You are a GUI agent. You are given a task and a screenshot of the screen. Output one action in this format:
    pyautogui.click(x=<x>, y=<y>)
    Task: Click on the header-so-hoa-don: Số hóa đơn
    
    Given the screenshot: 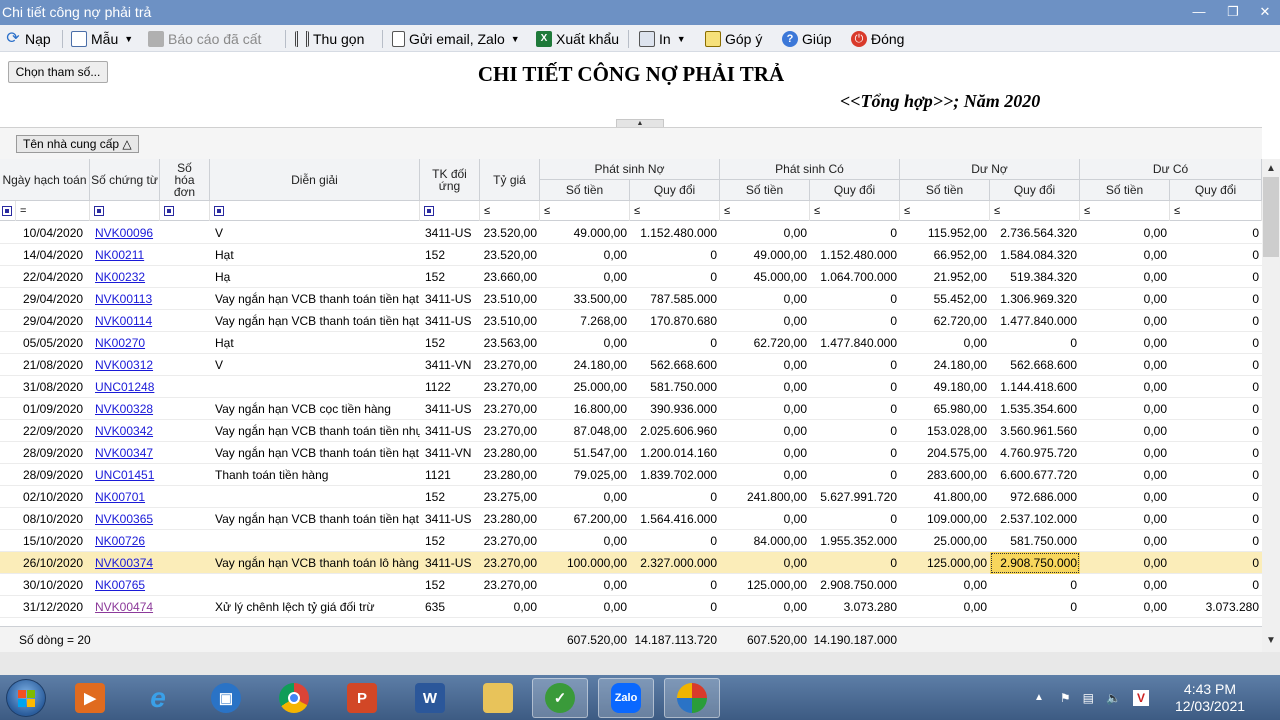 What is the action you would take?
    pyautogui.click(x=185, y=180)
    